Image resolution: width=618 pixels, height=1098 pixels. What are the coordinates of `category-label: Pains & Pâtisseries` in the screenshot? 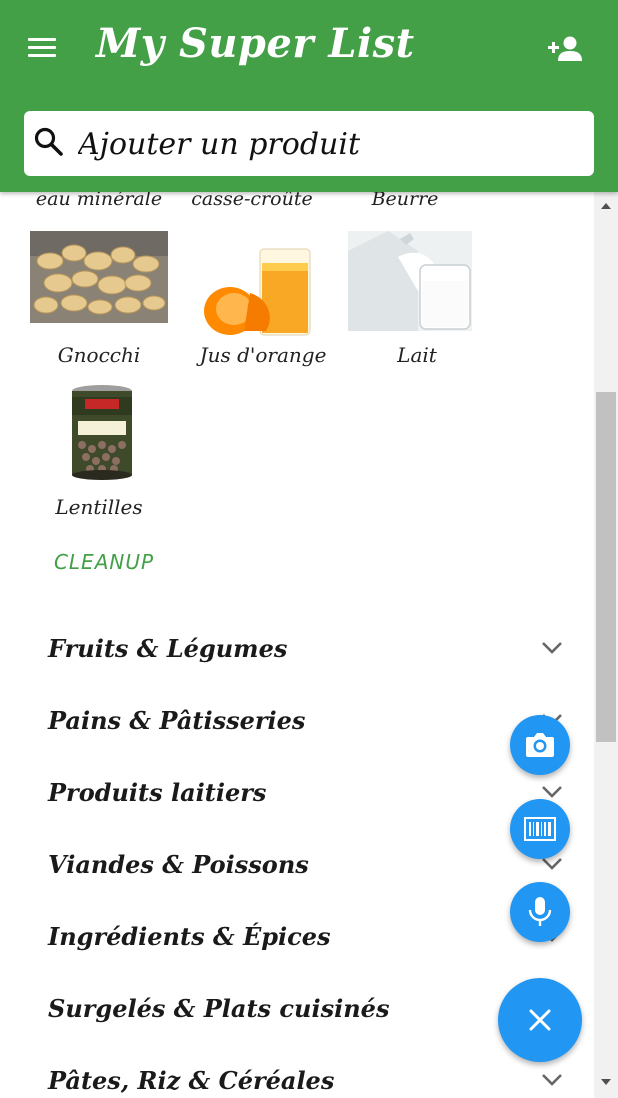 It's located at (177, 720).